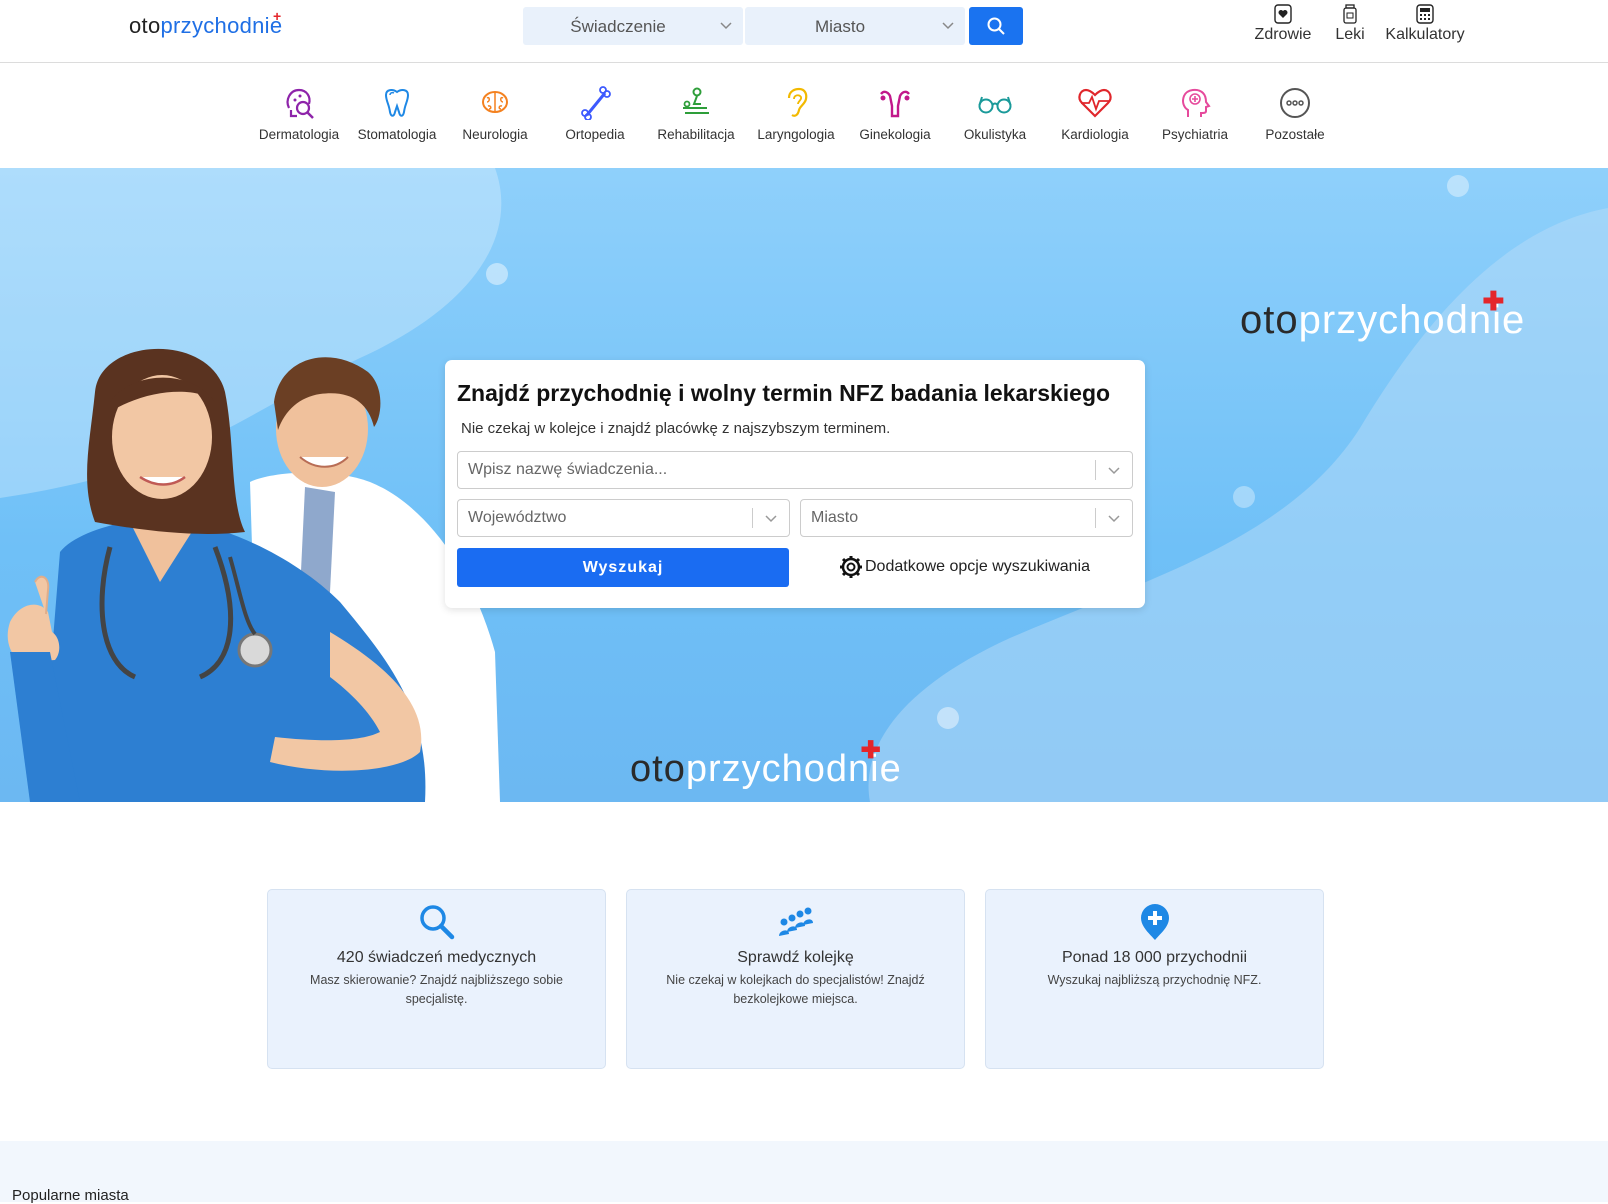 The width and height of the screenshot is (1608, 1204). I want to click on category-laryngologia: Laryngologia, so click(796, 114).